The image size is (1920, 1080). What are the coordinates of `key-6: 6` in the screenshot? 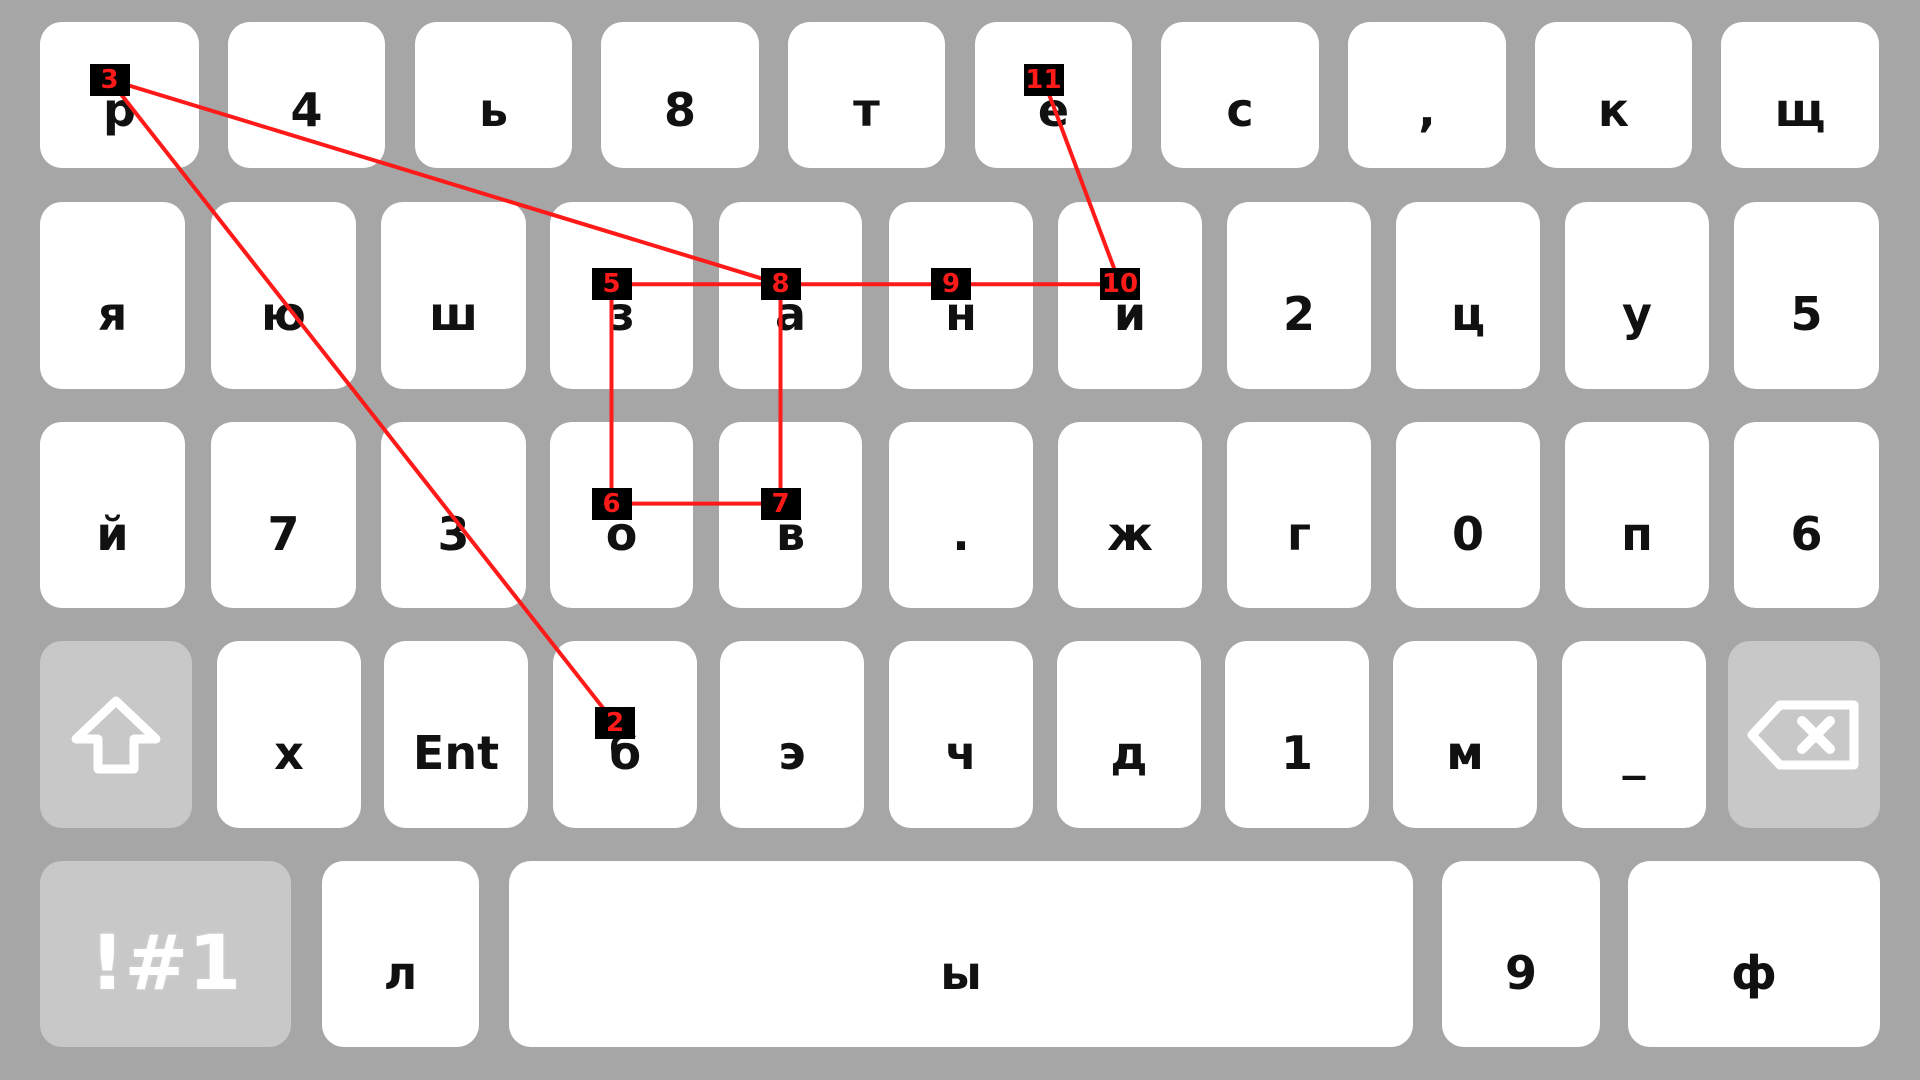 It's located at (1806, 515).